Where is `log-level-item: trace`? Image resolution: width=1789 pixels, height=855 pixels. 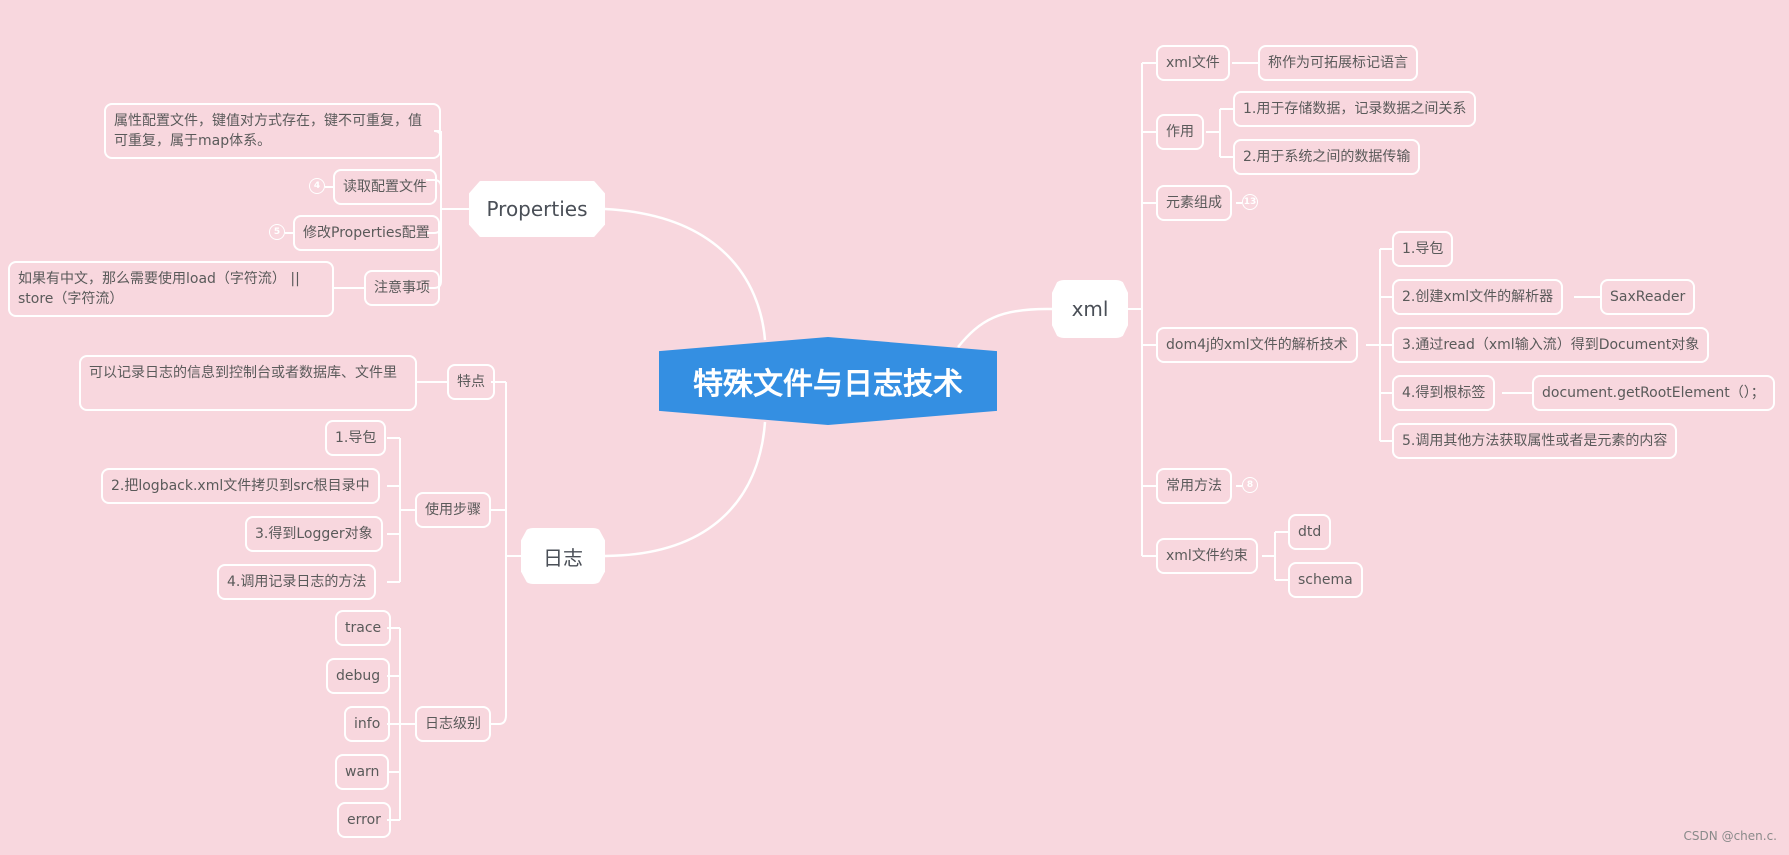
log-level-item: trace is located at coordinates (363, 628).